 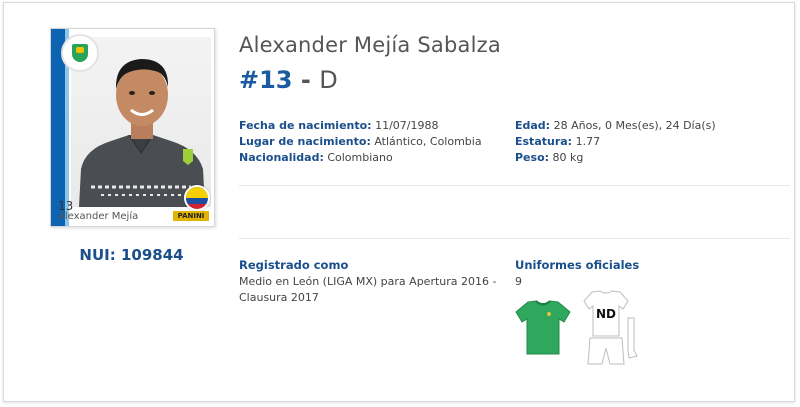 What do you see at coordinates (80, 53) in the screenshot?
I see `club-crest-icon` at bounding box center [80, 53].